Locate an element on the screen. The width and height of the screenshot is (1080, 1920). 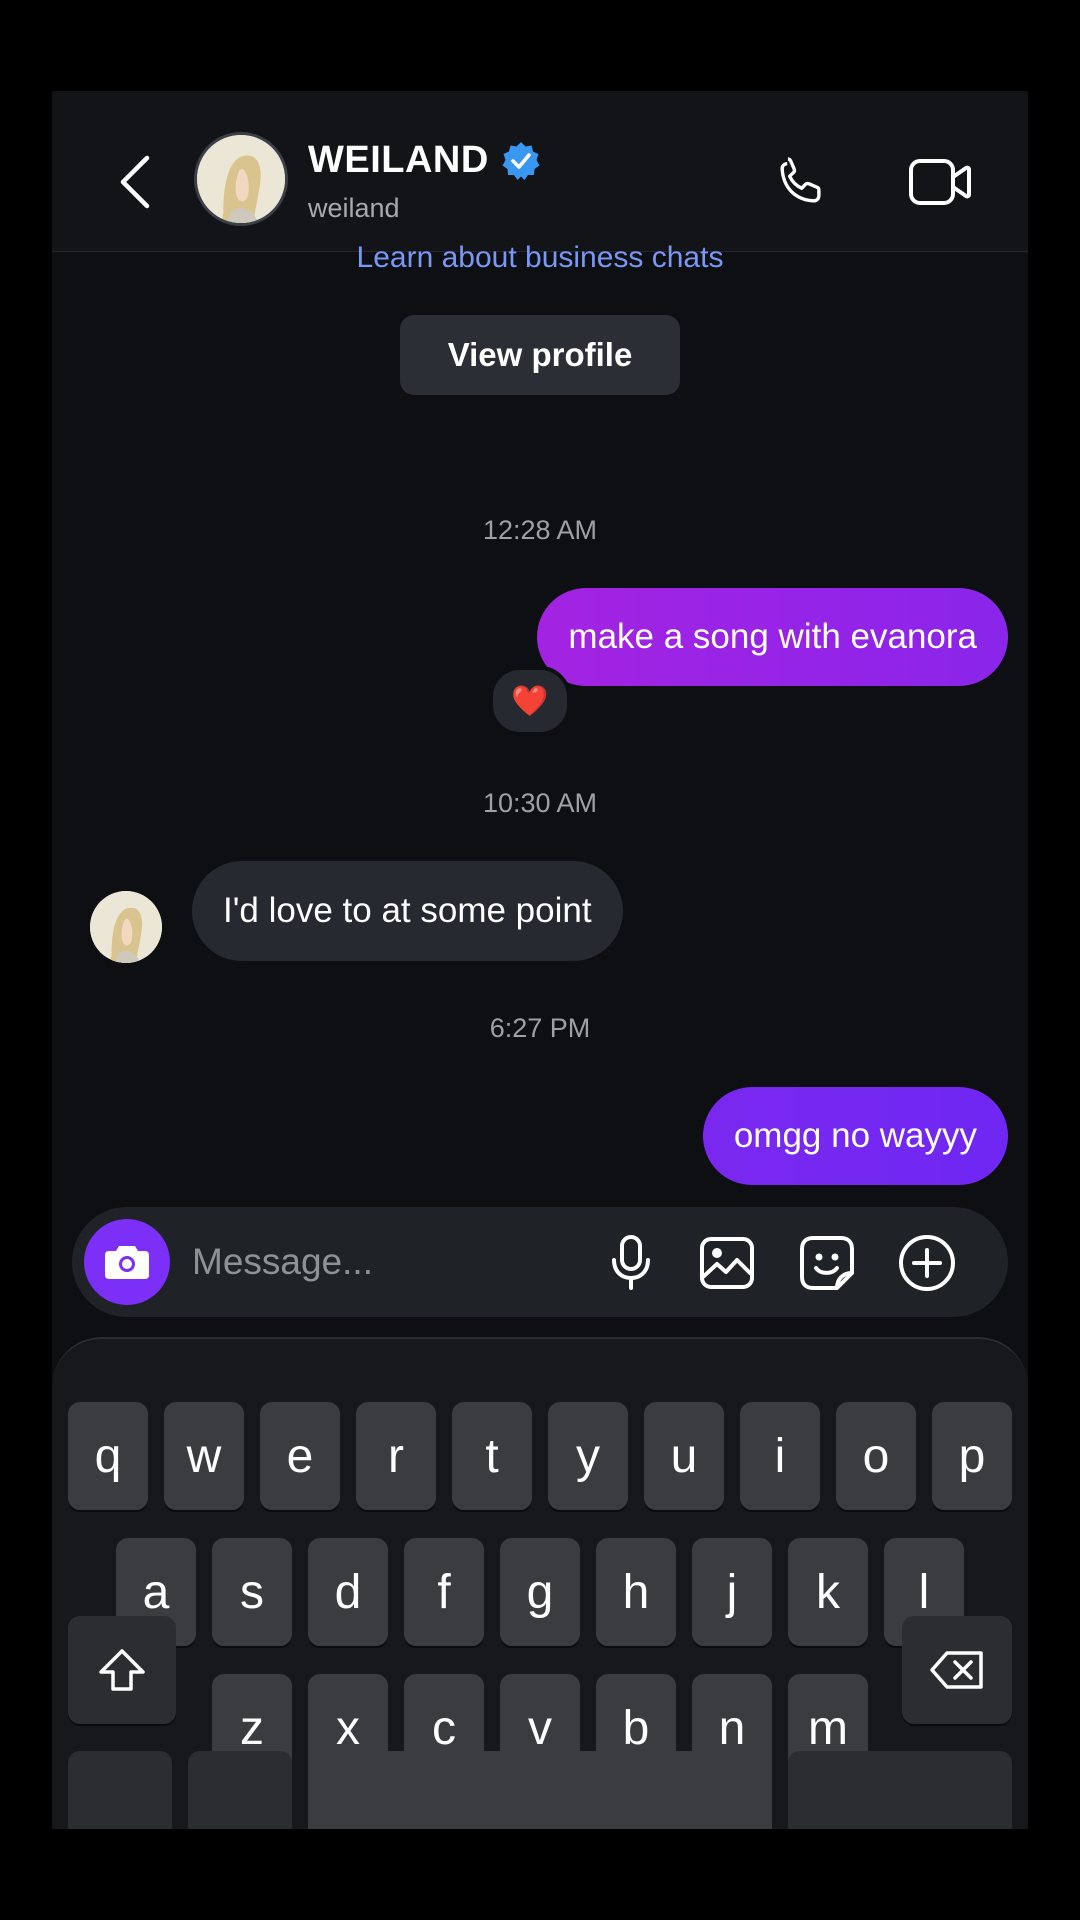
shift-key is located at coordinates (122, 1670).